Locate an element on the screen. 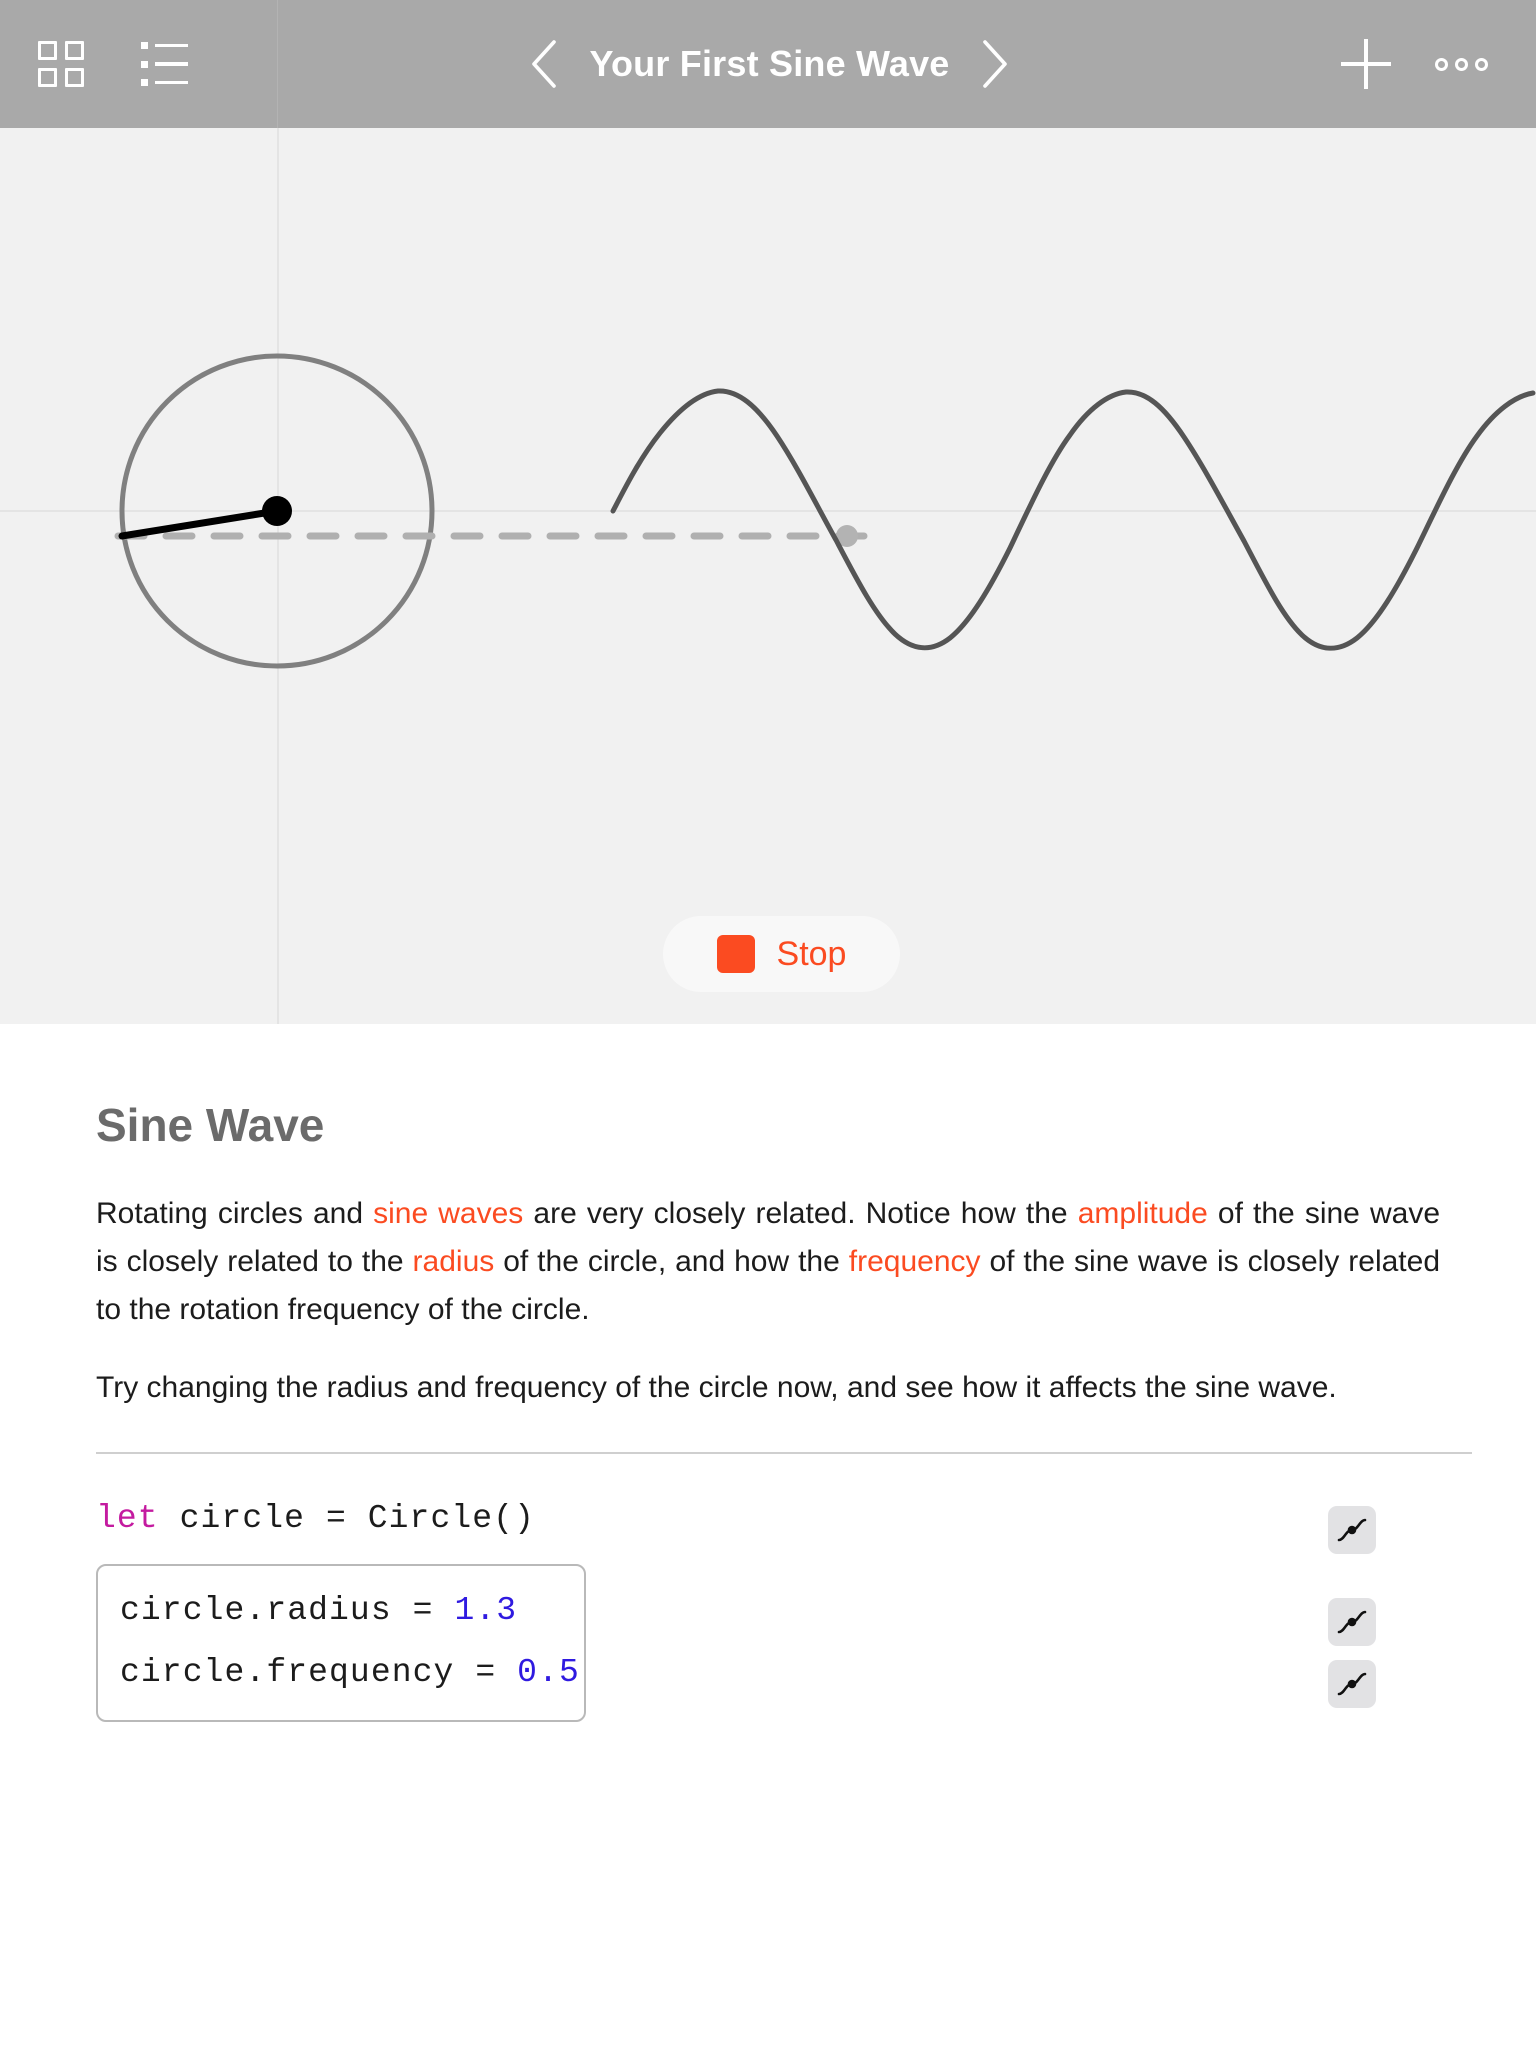  list-view-button is located at coordinates (165, 64).